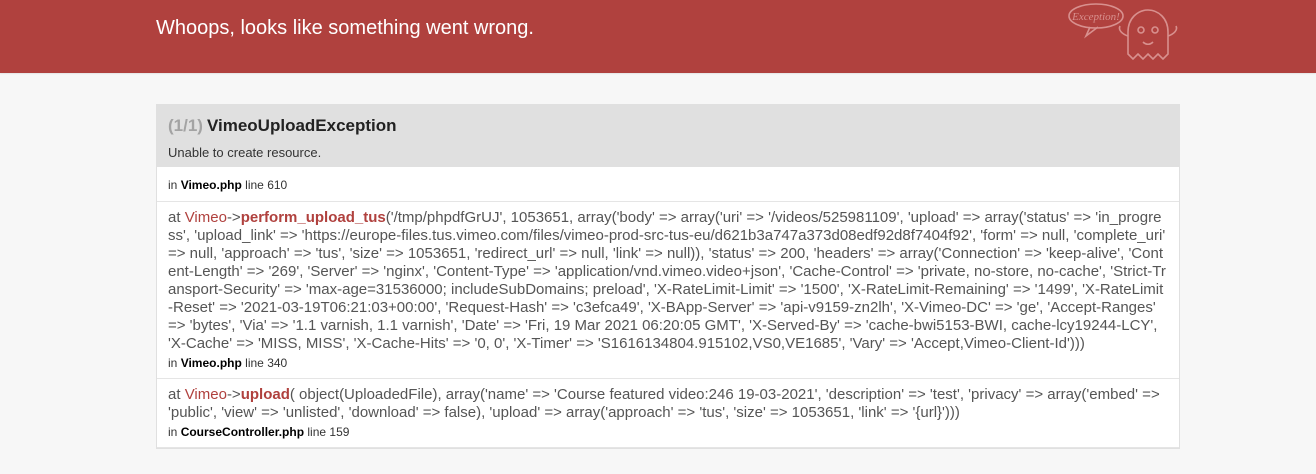 This screenshot has width=1316, height=474. What do you see at coordinates (301, 125) in the screenshot?
I see `exception-name: VimeoUploadException` at bounding box center [301, 125].